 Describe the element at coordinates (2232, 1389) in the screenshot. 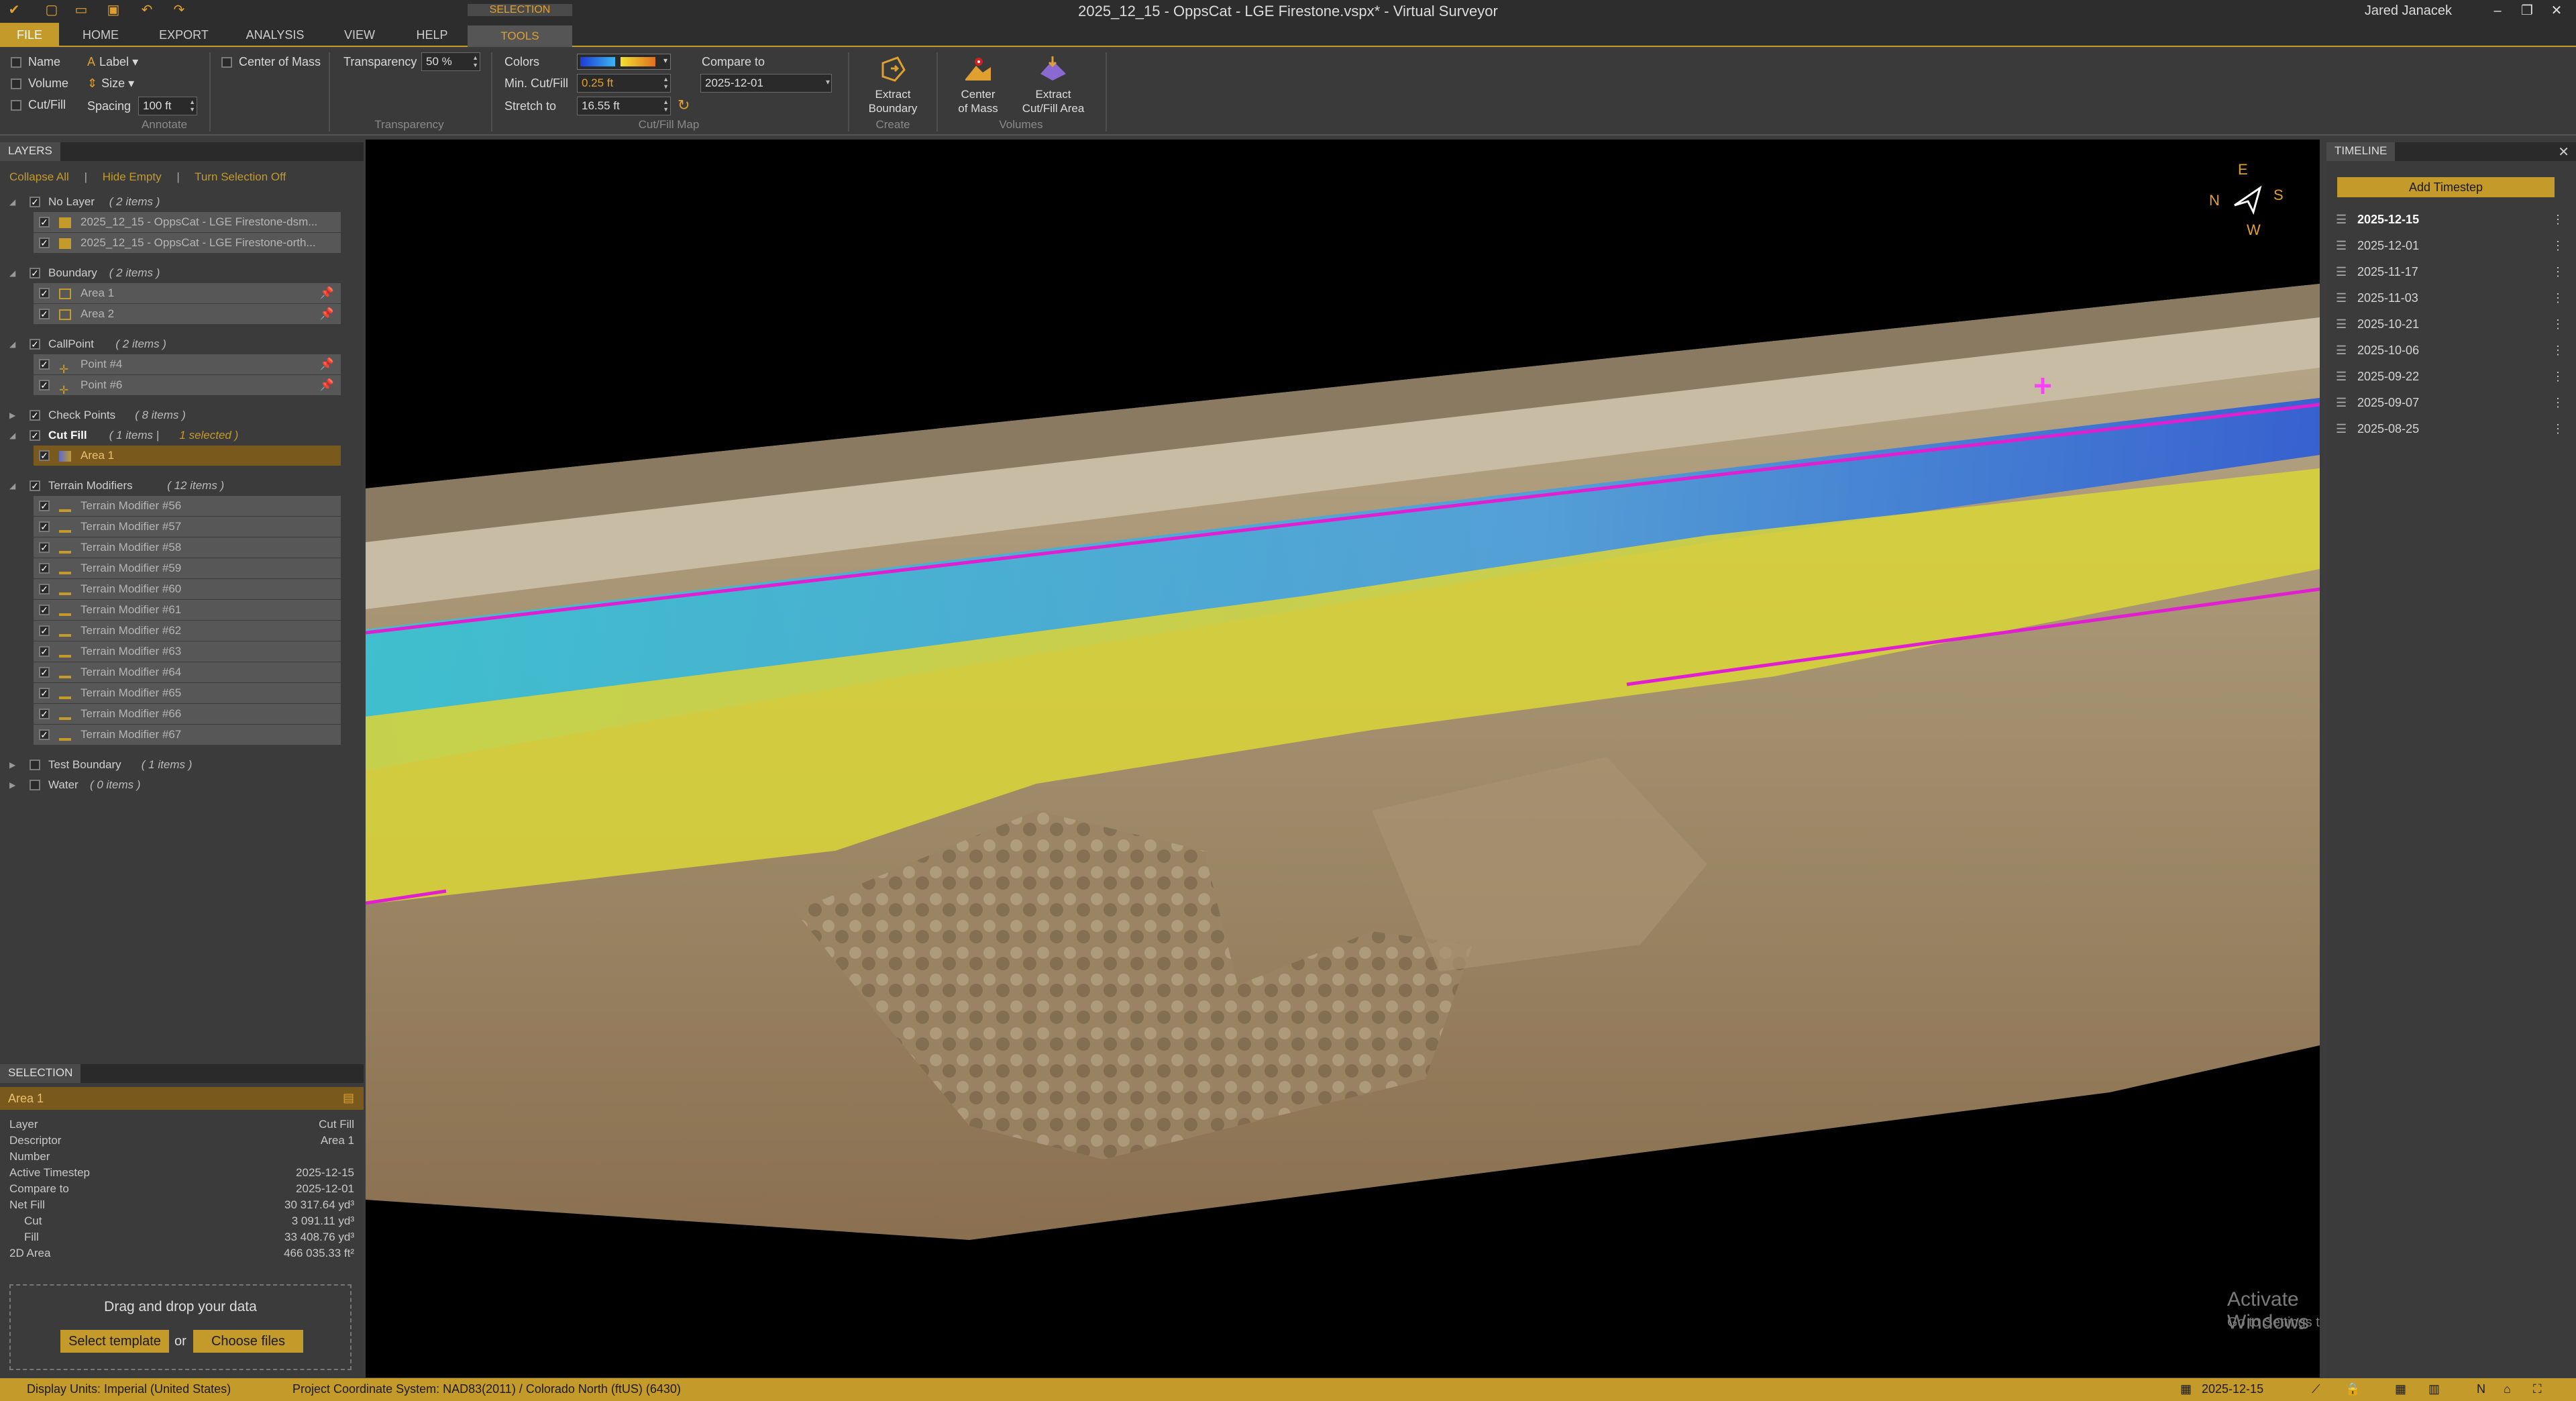

I see `status-date: 2025-12-15` at that location.